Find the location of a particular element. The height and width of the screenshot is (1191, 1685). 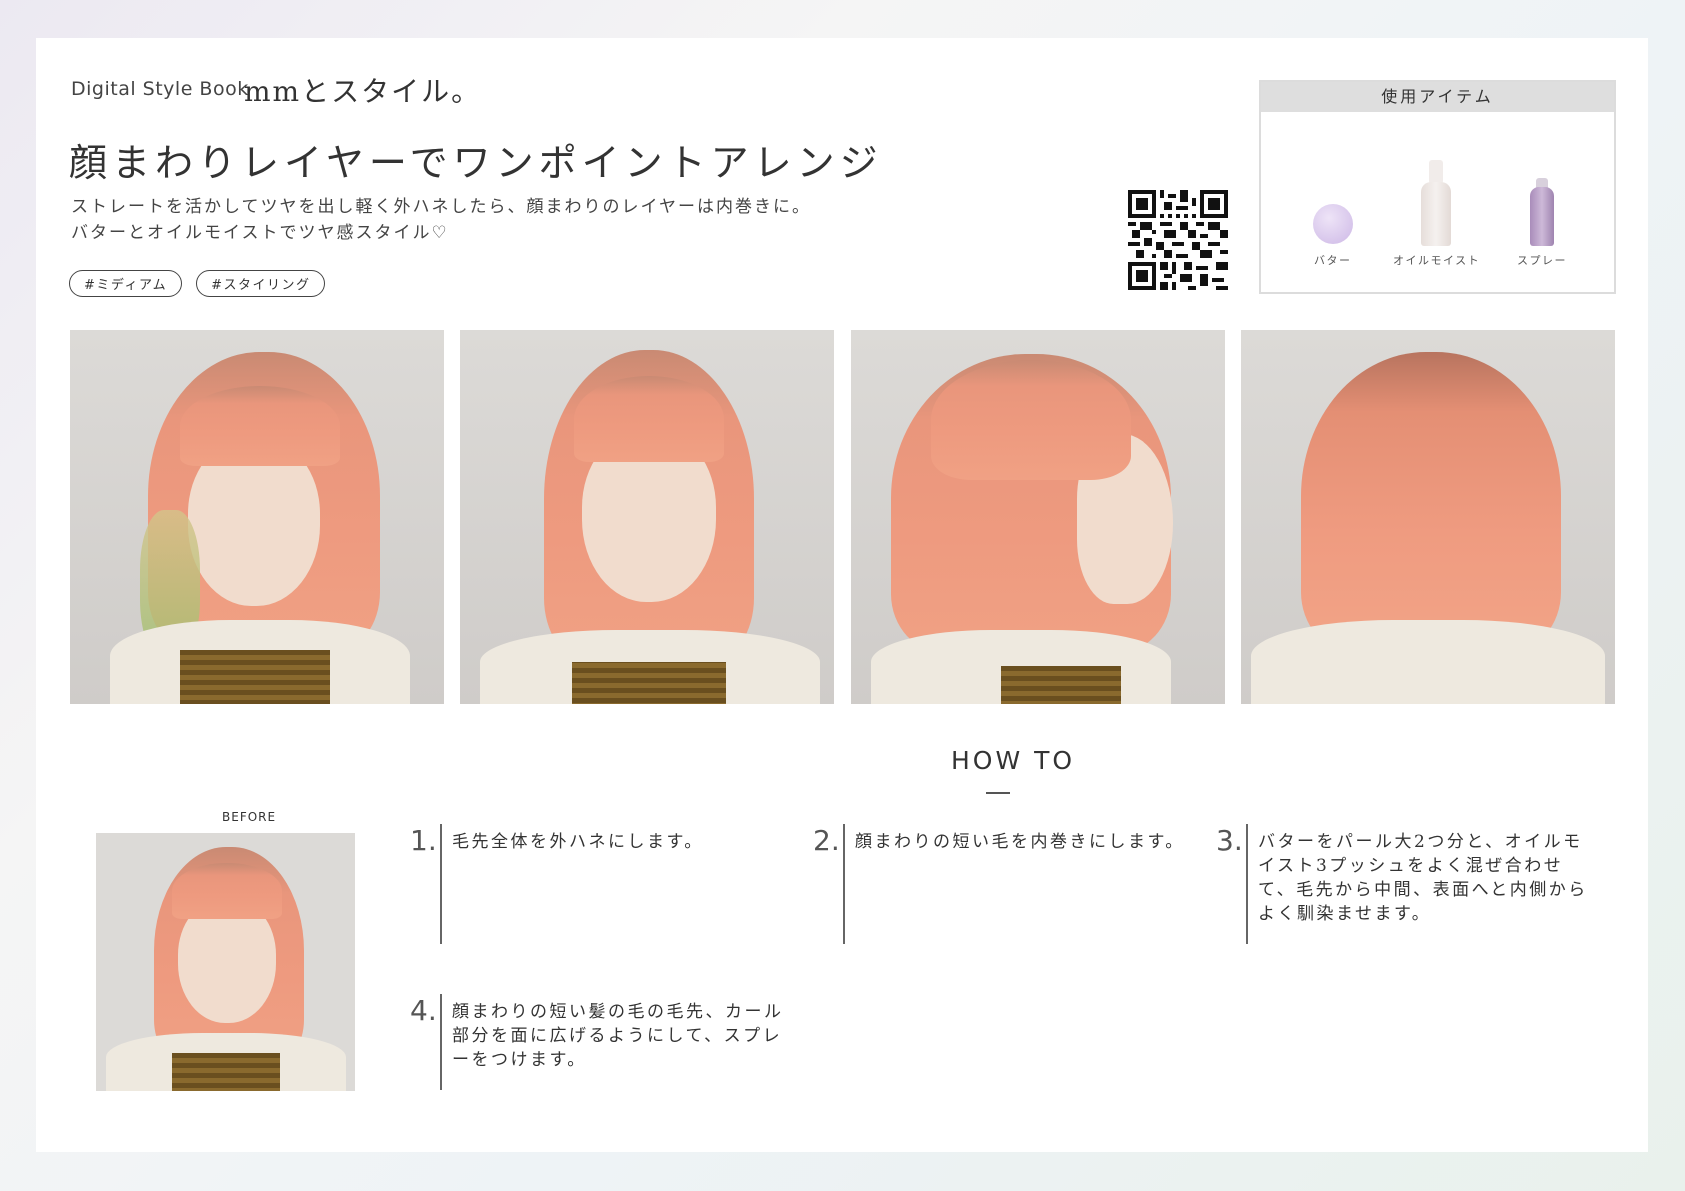

step-1-number: 1. is located at coordinates (423, 840).